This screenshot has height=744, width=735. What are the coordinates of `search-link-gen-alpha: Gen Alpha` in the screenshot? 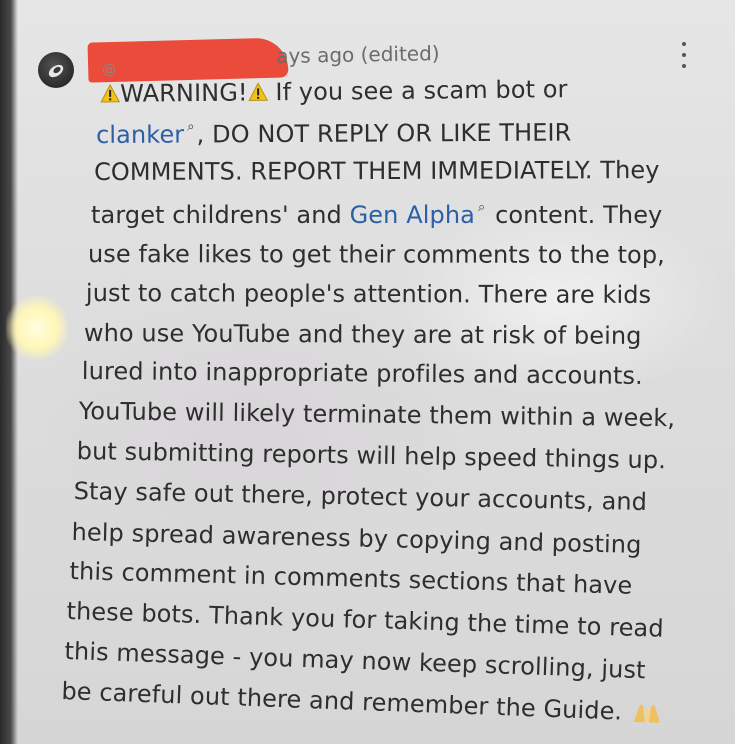 It's located at (412, 215).